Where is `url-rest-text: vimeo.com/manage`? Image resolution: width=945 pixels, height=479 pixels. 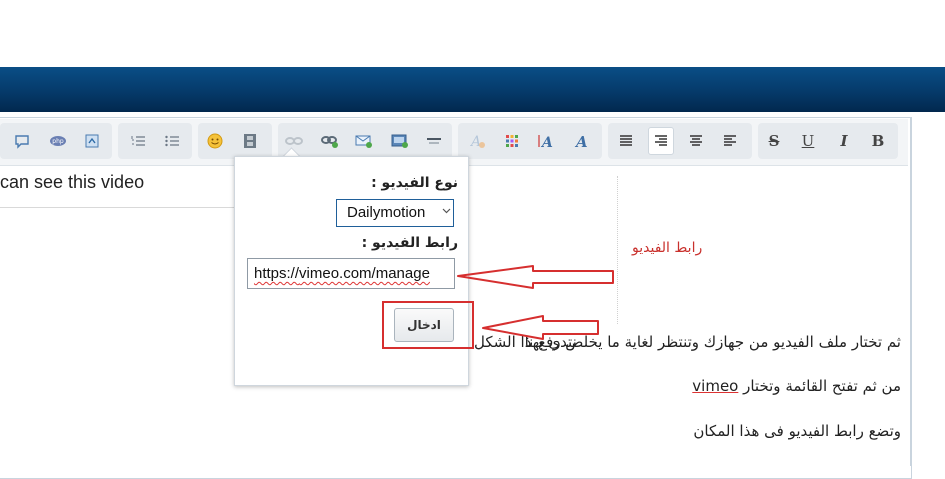 url-rest-text: vimeo.com/manage is located at coordinates (364, 273).